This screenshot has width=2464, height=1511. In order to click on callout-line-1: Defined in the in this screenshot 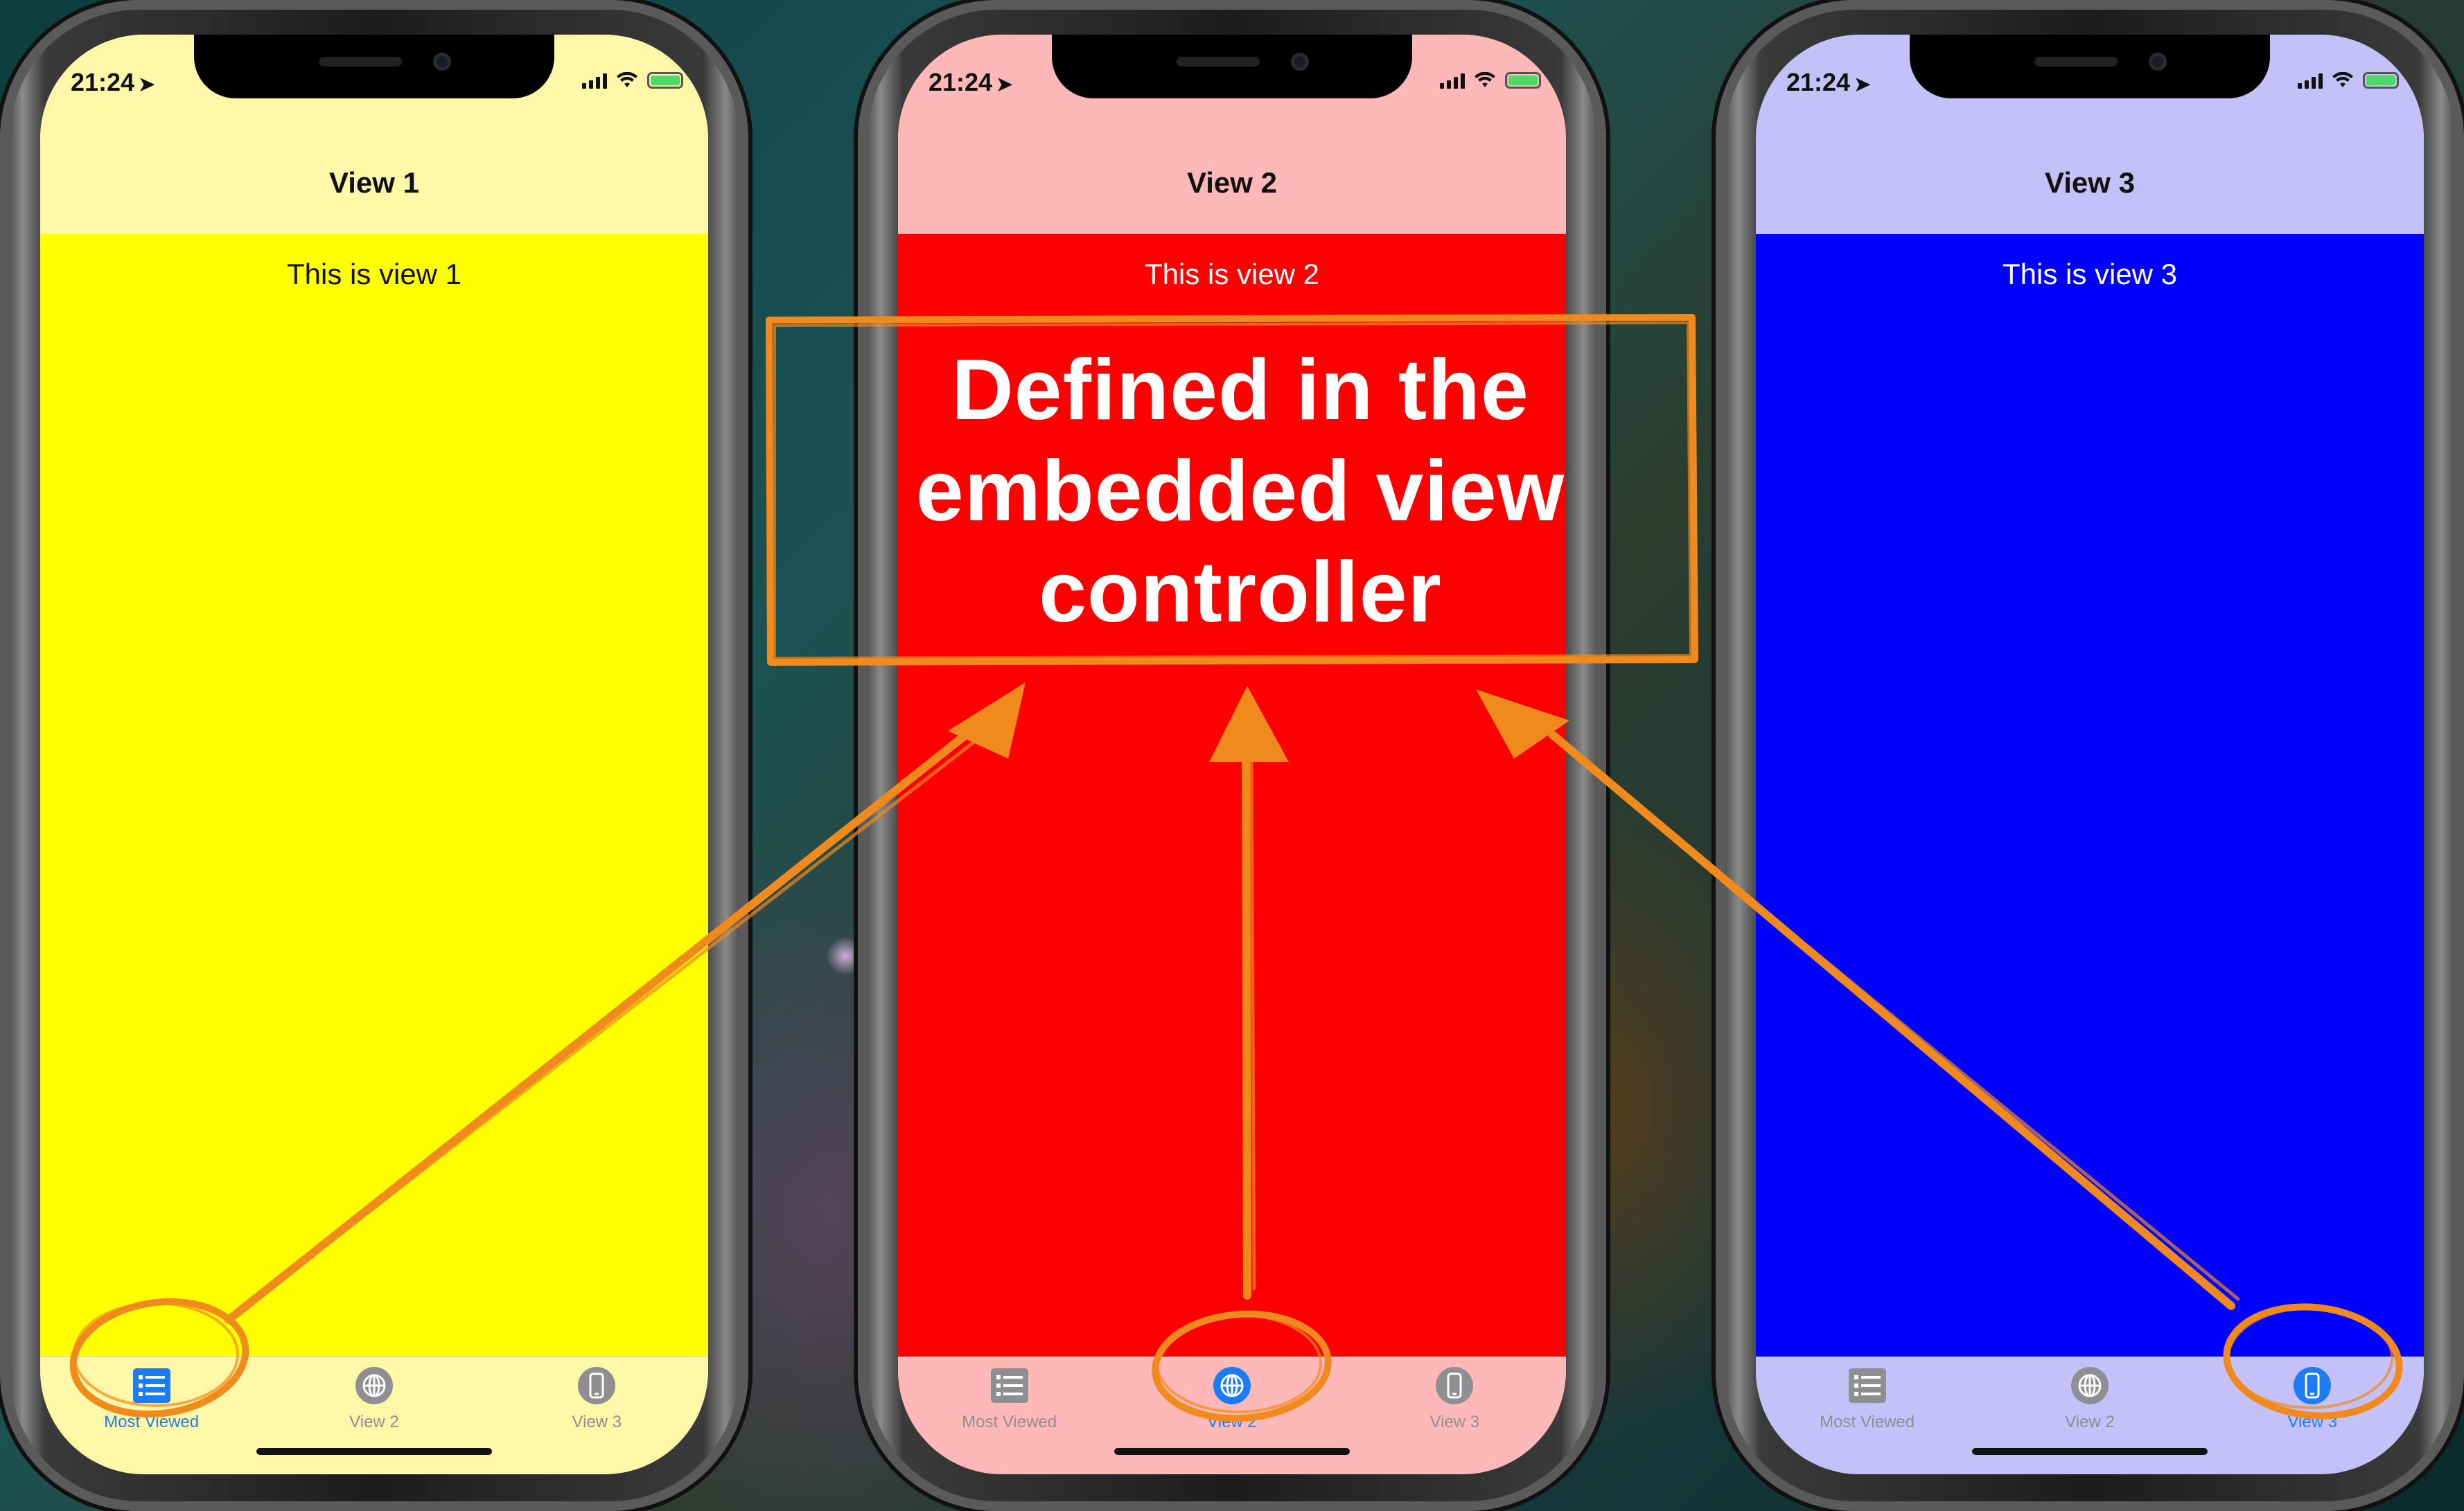, I will do `click(1240, 390)`.